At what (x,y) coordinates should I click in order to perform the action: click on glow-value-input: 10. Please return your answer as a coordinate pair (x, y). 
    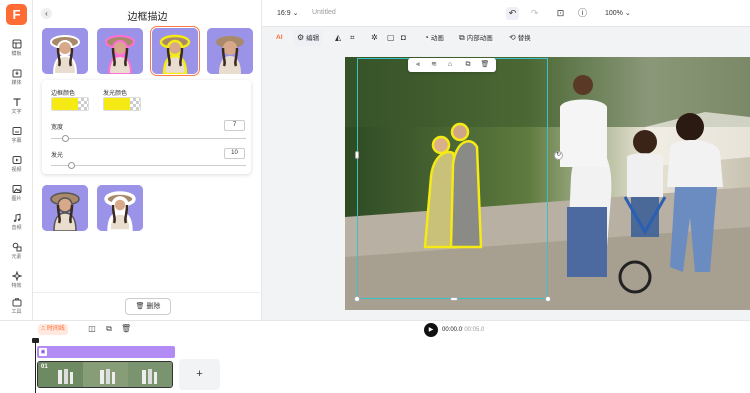
    Looking at the image, I should click on (234, 153).